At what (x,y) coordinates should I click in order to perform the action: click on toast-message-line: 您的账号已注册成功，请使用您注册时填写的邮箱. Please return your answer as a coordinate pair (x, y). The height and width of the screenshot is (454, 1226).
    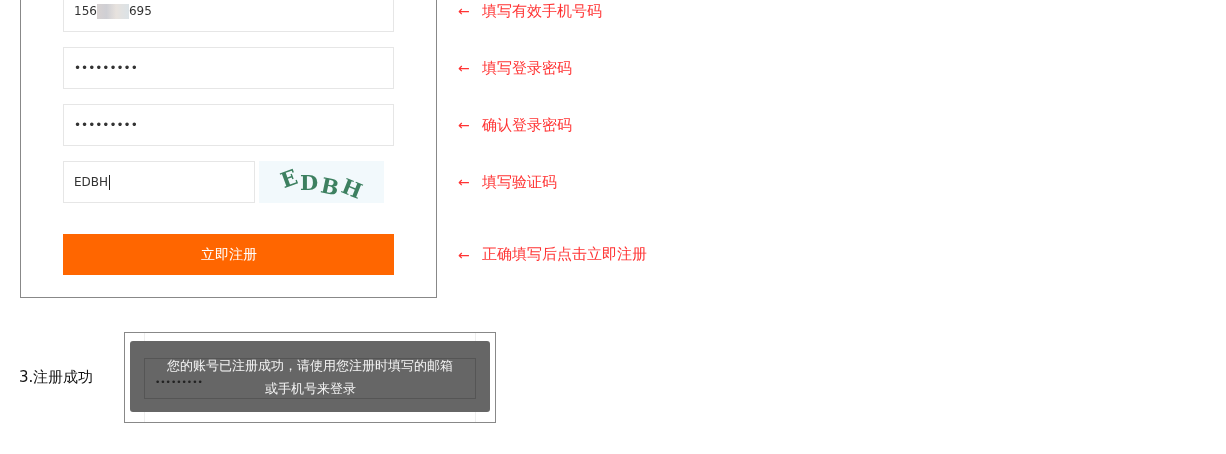
    Looking at the image, I should click on (310, 365).